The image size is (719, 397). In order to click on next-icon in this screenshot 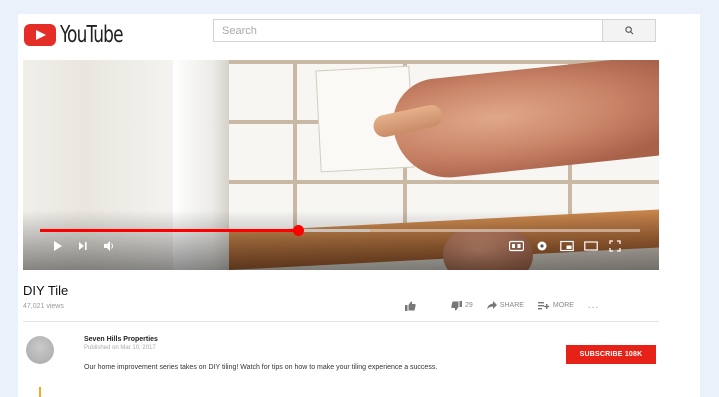, I will do `click(83, 246)`.